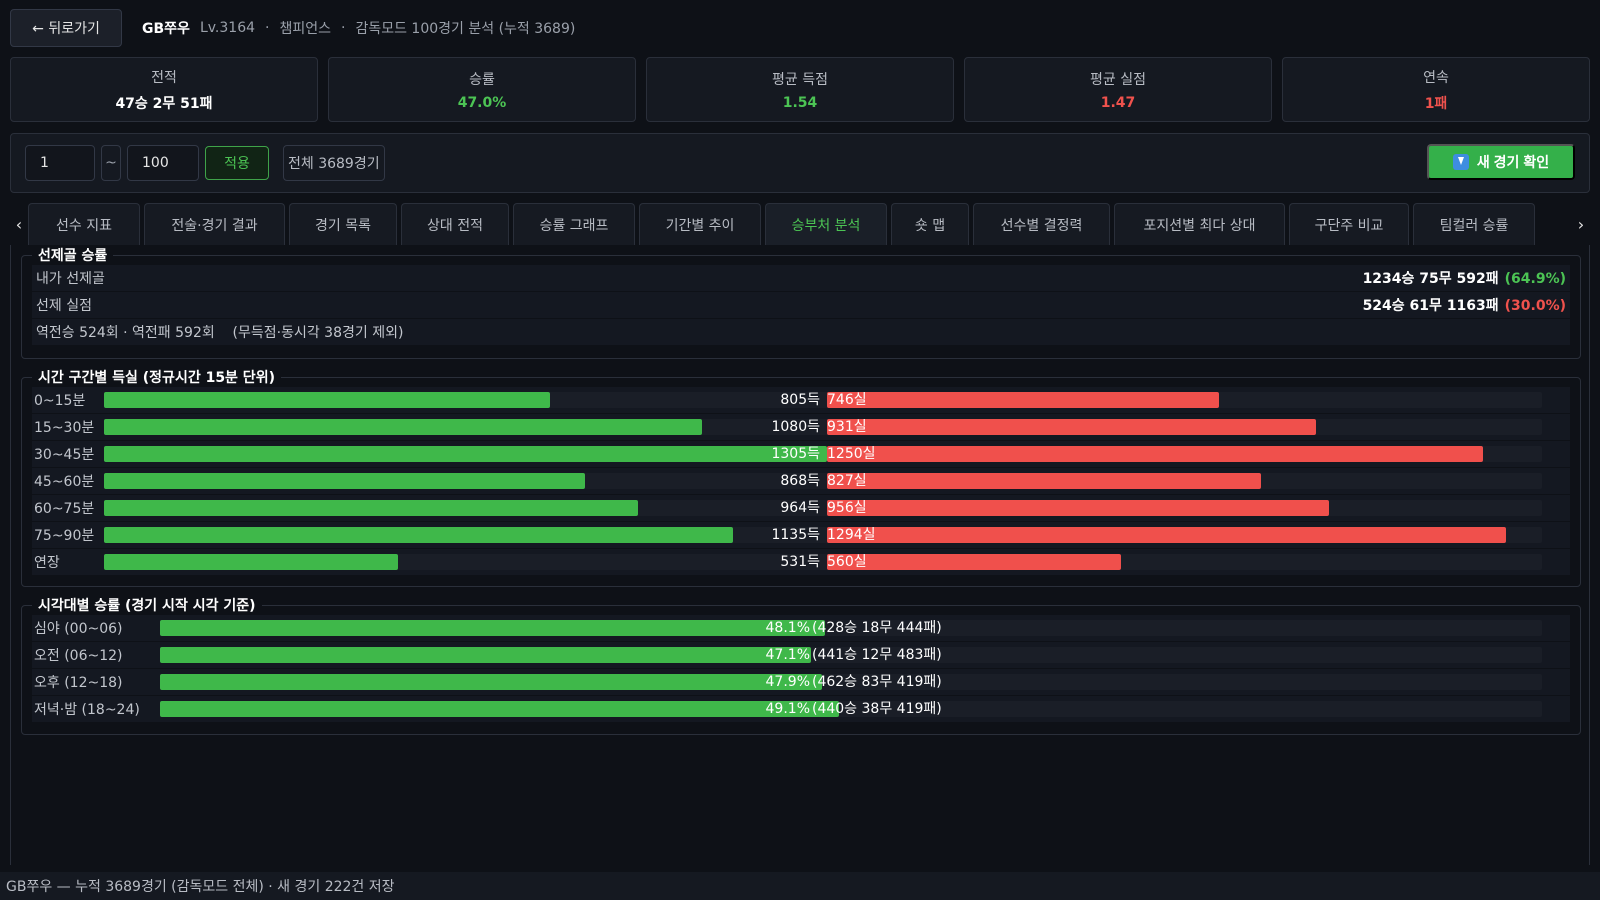  What do you see at coordinates (1535, 279) in the screenshot?
I see `row-percent: (64.9%)` at bounding box center [1535, 279].